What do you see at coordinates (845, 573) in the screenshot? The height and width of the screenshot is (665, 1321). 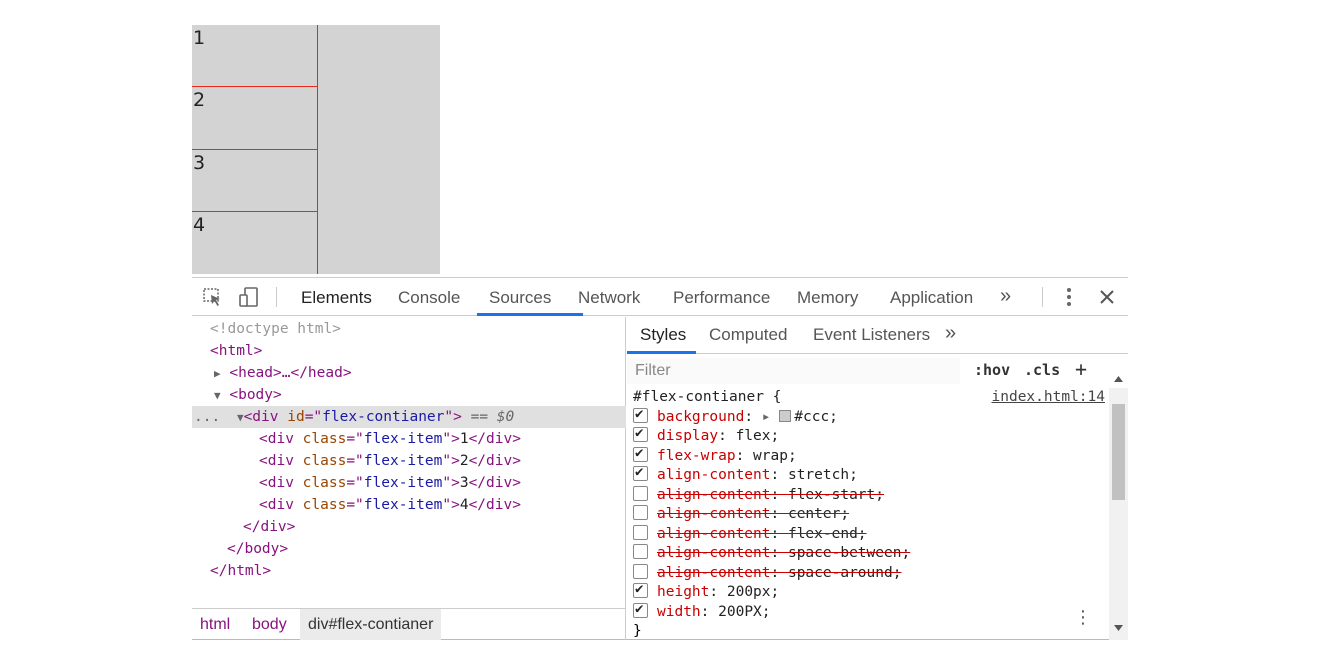 I see `property-value: space-around;` at bounding box center [845, 573].